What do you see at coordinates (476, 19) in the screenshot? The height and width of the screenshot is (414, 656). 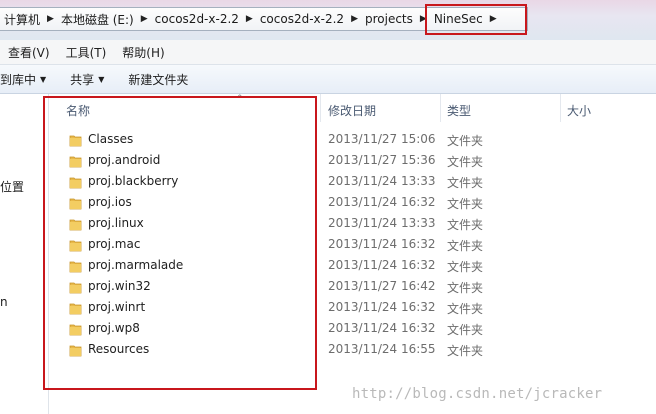 I see `highlight-box-address` at bounding box center [476, 19].